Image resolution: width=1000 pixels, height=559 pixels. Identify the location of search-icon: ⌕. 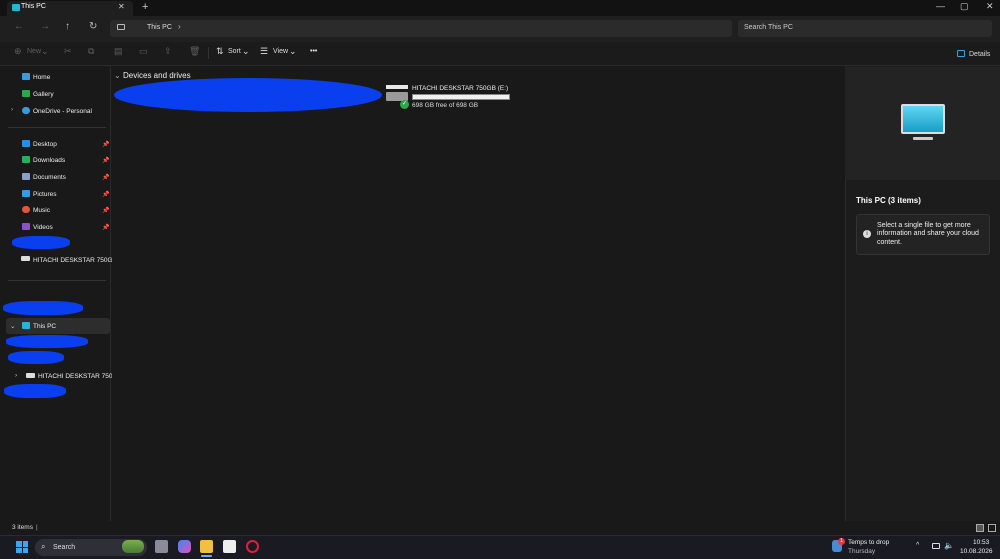
(43, 546).